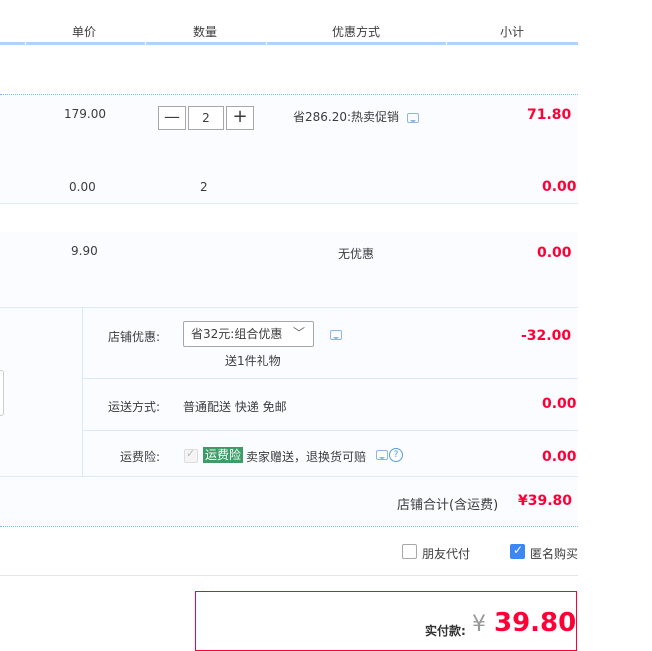 Image resolution: width=652 pixels, height=651 pixels. What do you see at coordinates (237, 334) in the screenshot?
I see `shop-discount-select-value: 省32元:组合优惠` at bounding box center [237, 334].